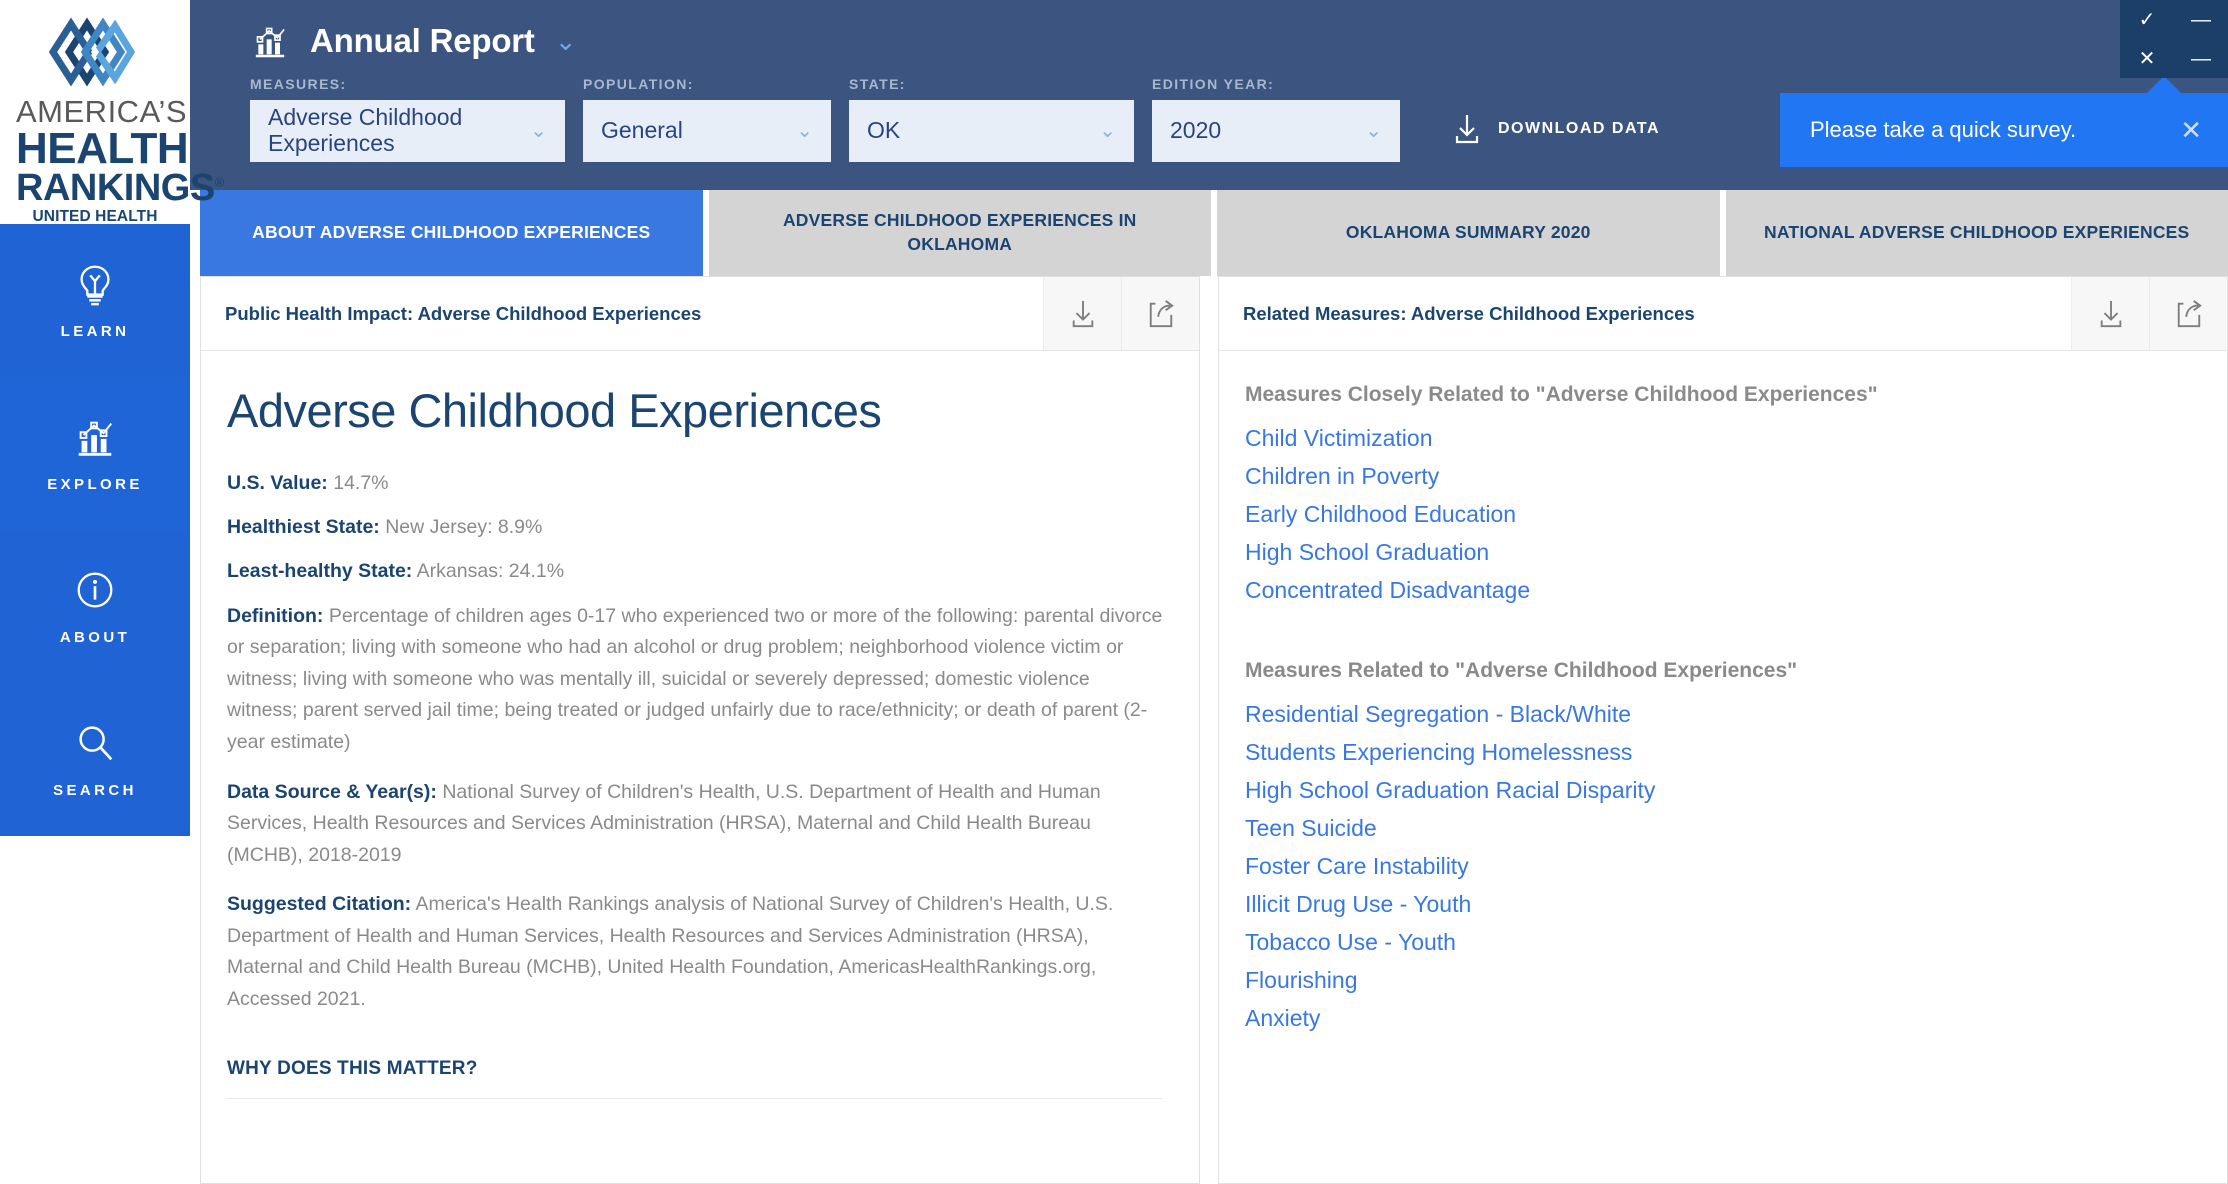 The width and height of the screenshot is (2228, 1184). I want to click on state-value: OK, so click(884, 130).